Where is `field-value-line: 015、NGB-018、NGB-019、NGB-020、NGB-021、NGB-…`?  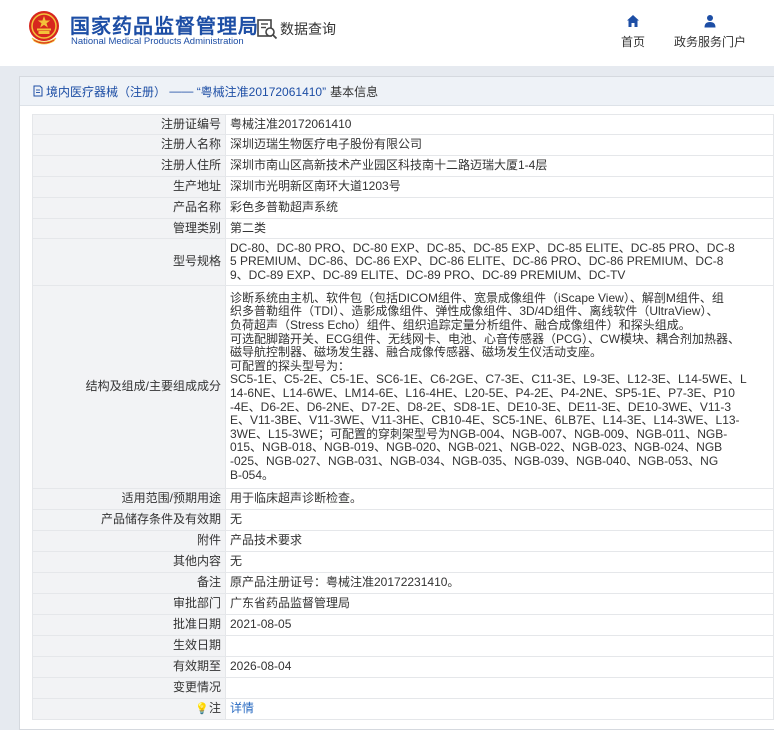 field-value-line: 015、NGB-018、NGB-019、NGB-020、NGB-021、NGB-… is located at coordinates (476, 447).